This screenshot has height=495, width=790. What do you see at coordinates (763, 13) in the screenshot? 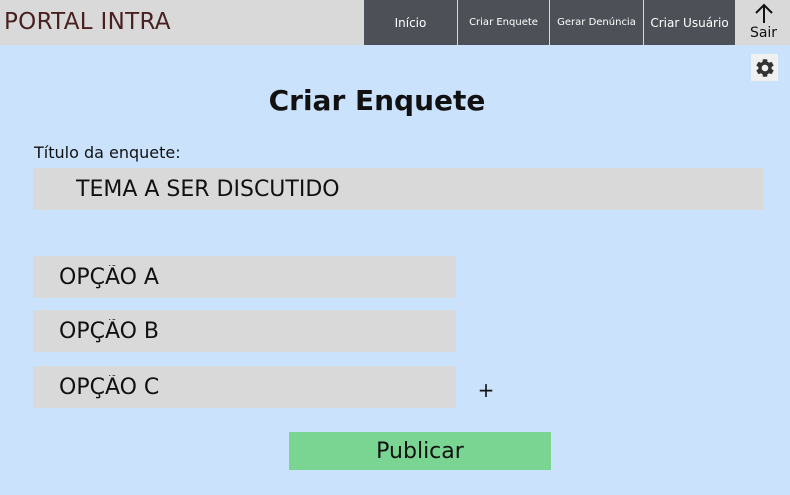
I see `arrow-up-icon` at bounding box center [763, 13].